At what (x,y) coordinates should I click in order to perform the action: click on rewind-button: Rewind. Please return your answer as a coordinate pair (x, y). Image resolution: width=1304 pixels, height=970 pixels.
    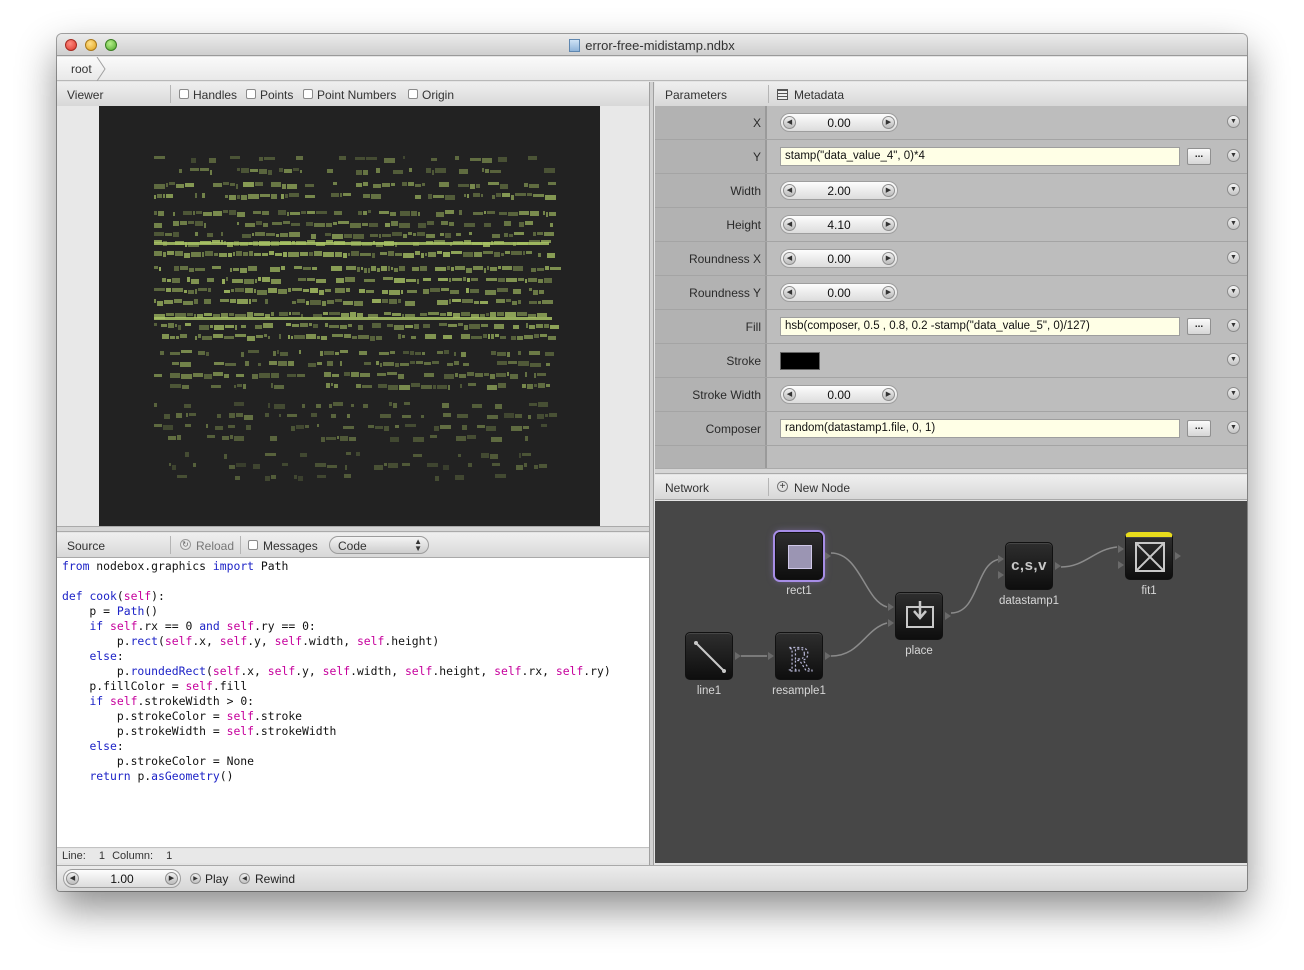
    Looking at the image, I should click on (275, 879).